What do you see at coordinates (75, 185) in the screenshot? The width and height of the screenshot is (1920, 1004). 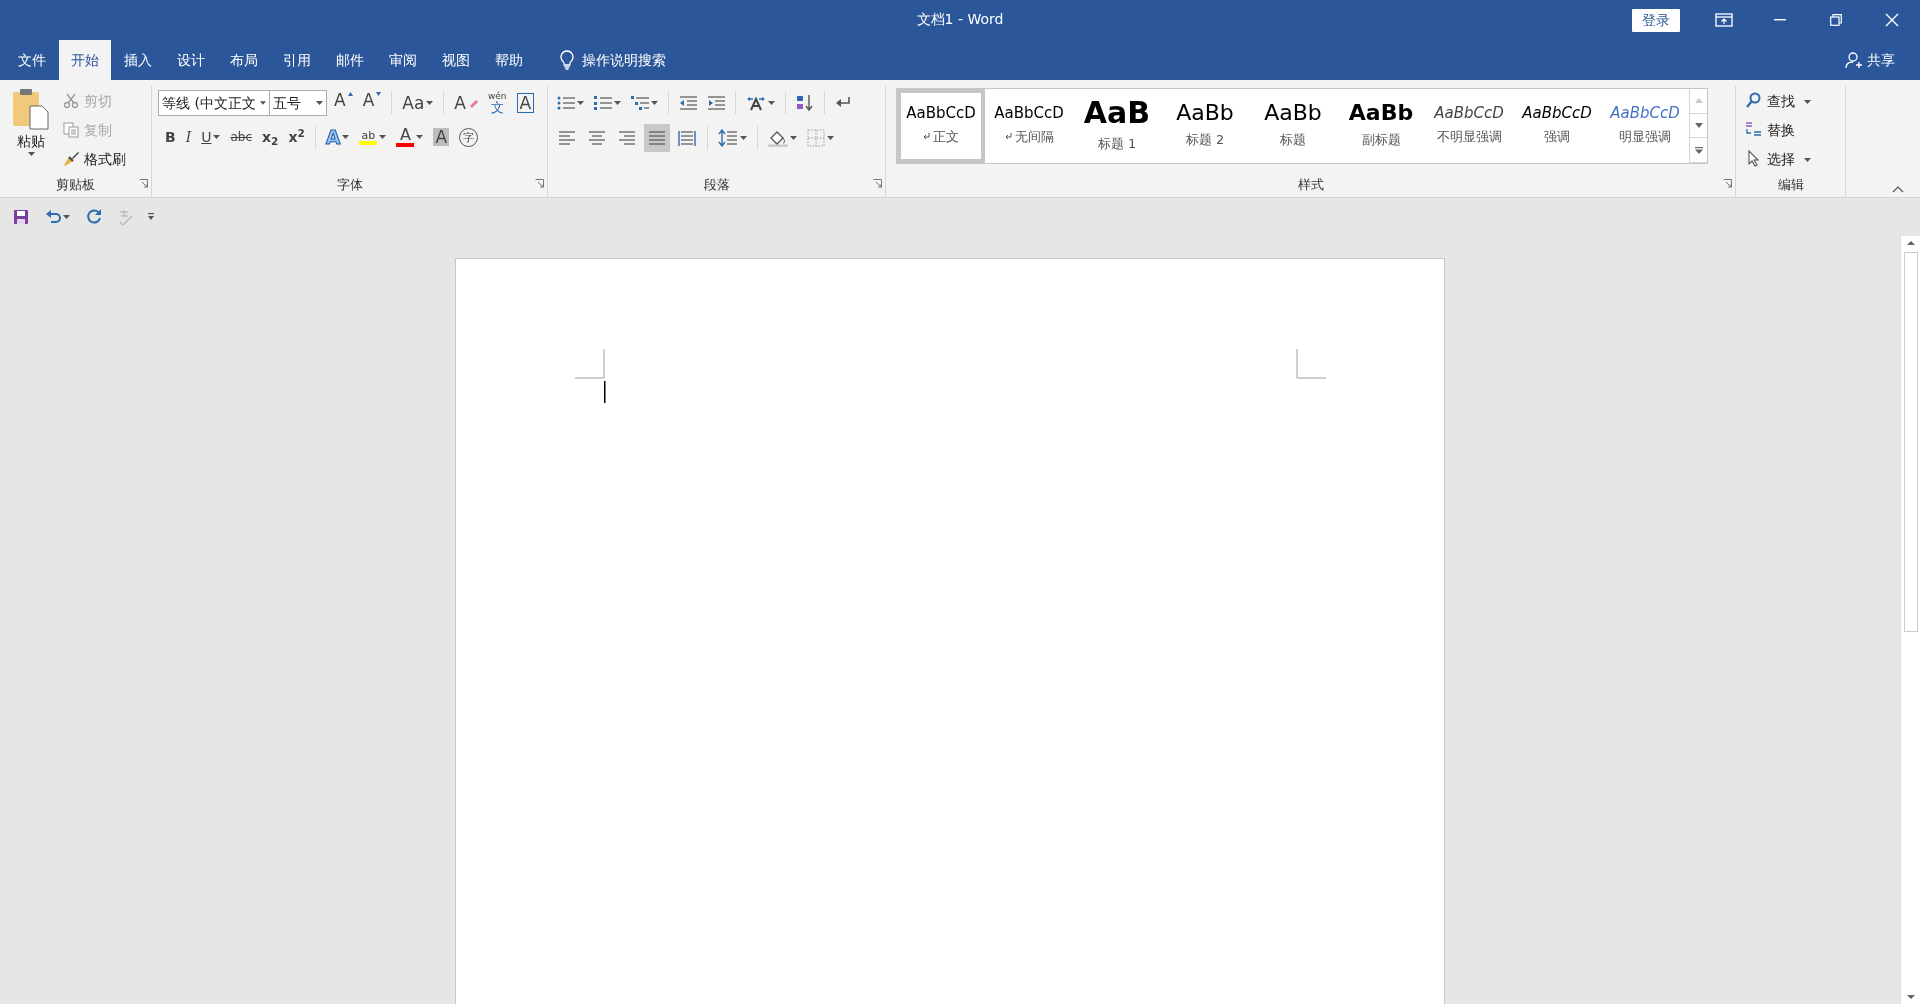 I see `group-label: 剪贴板` at bounding box center [75, 185].